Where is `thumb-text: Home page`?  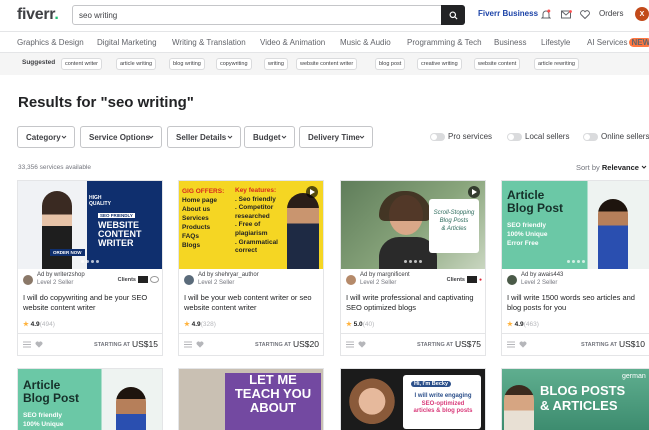
thumb-text: Home page is located at coordinates (200, 200).